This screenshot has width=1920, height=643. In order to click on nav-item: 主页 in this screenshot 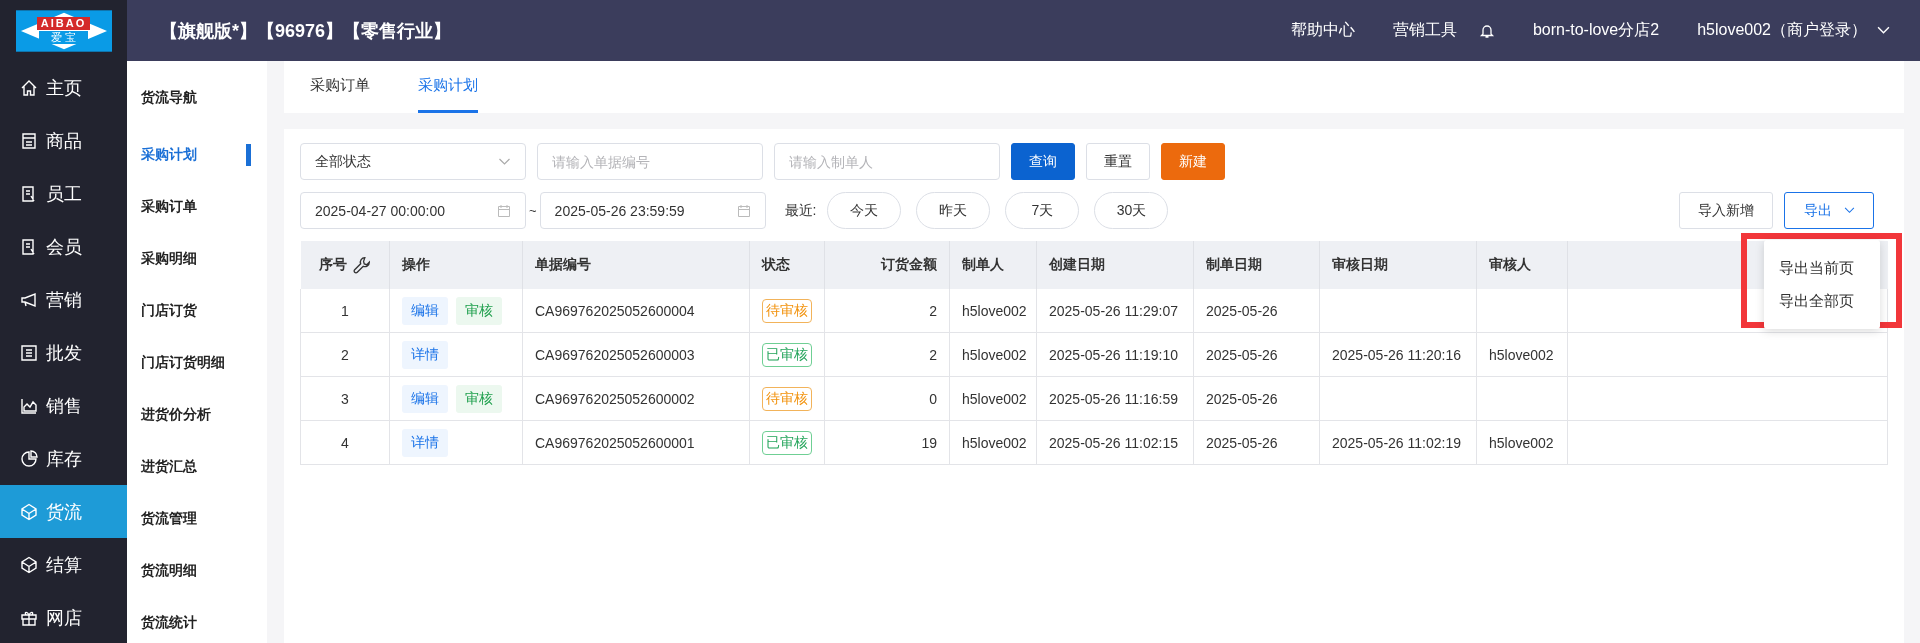, I will do `click(63, 87)`.